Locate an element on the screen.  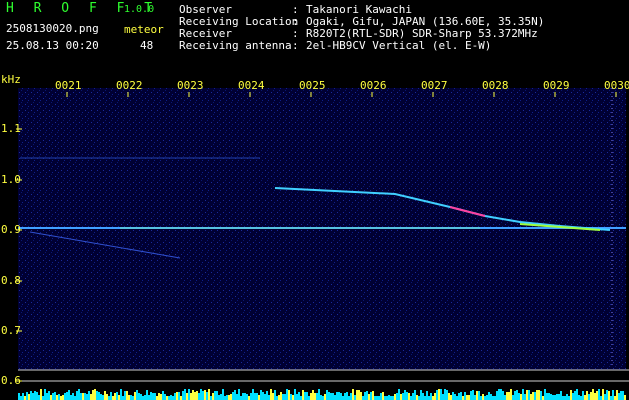
y-tick-label: 0.9 is located at coordinates (11, 229).